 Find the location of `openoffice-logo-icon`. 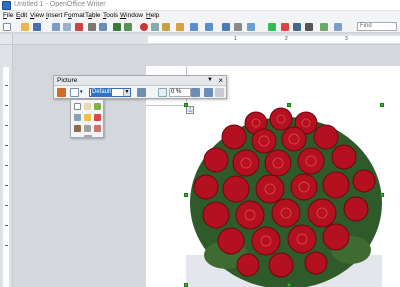

openoffice-logo-icon is located at coordinates (6, 5).